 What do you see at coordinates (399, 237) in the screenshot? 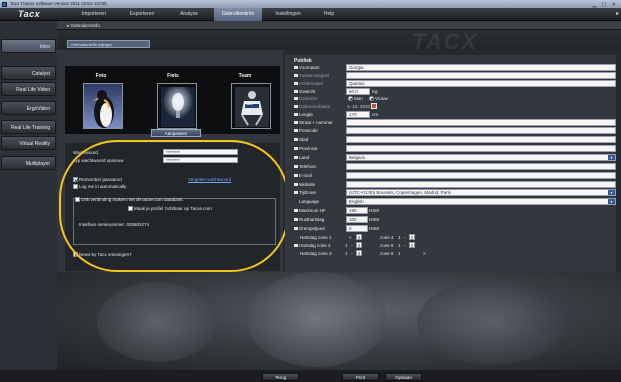
I see `zone4-from: 1` at bounding box center [399, 237].